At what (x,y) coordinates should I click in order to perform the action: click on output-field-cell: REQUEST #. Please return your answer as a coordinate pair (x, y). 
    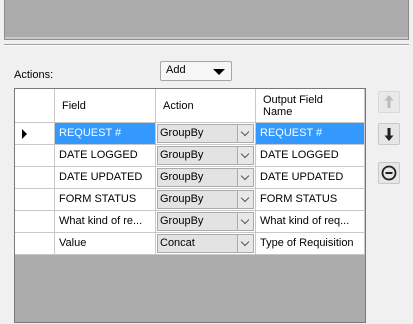
    Looking at the image, I should click on (310, 134).